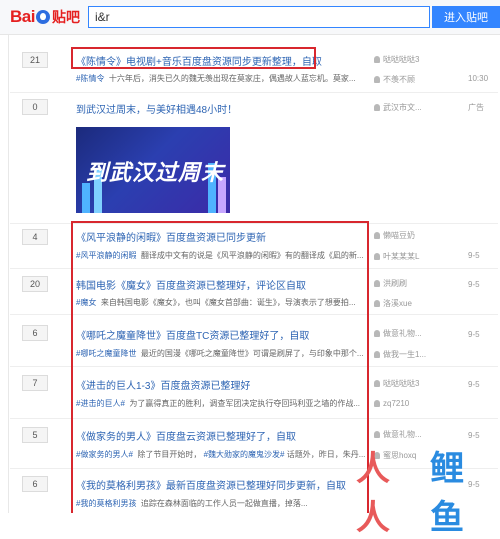 Image resolution: width=500 pixels, height=539 pixels. I want to click on reply-count: 20, so click(35, 284).